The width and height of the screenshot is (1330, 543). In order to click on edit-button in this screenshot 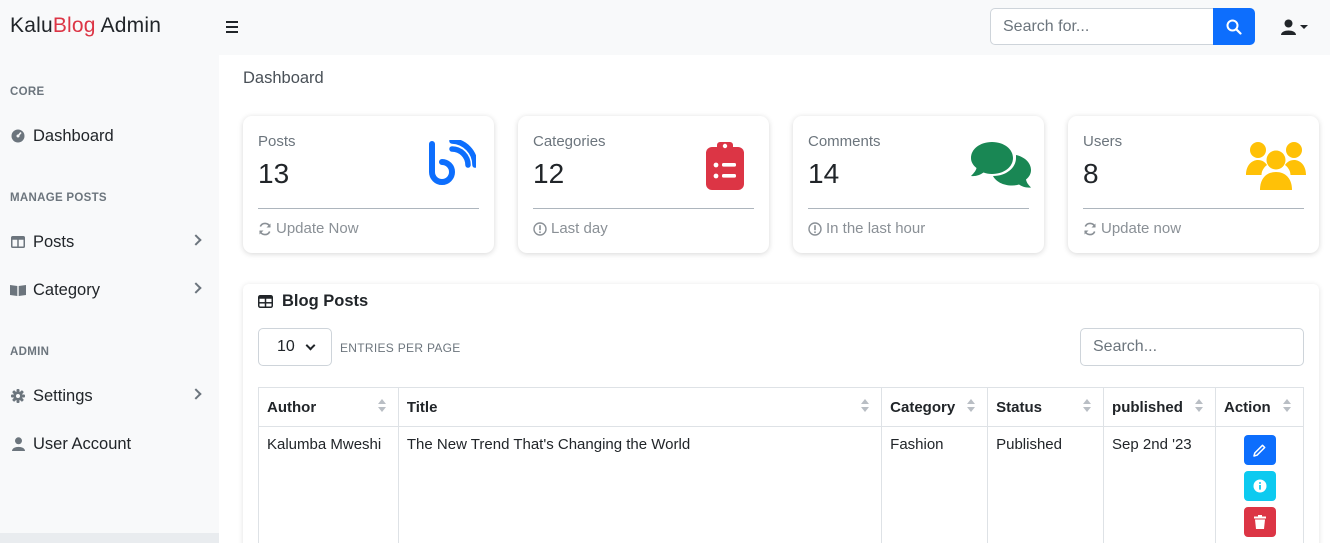, I will do `click(1259, 450)`.